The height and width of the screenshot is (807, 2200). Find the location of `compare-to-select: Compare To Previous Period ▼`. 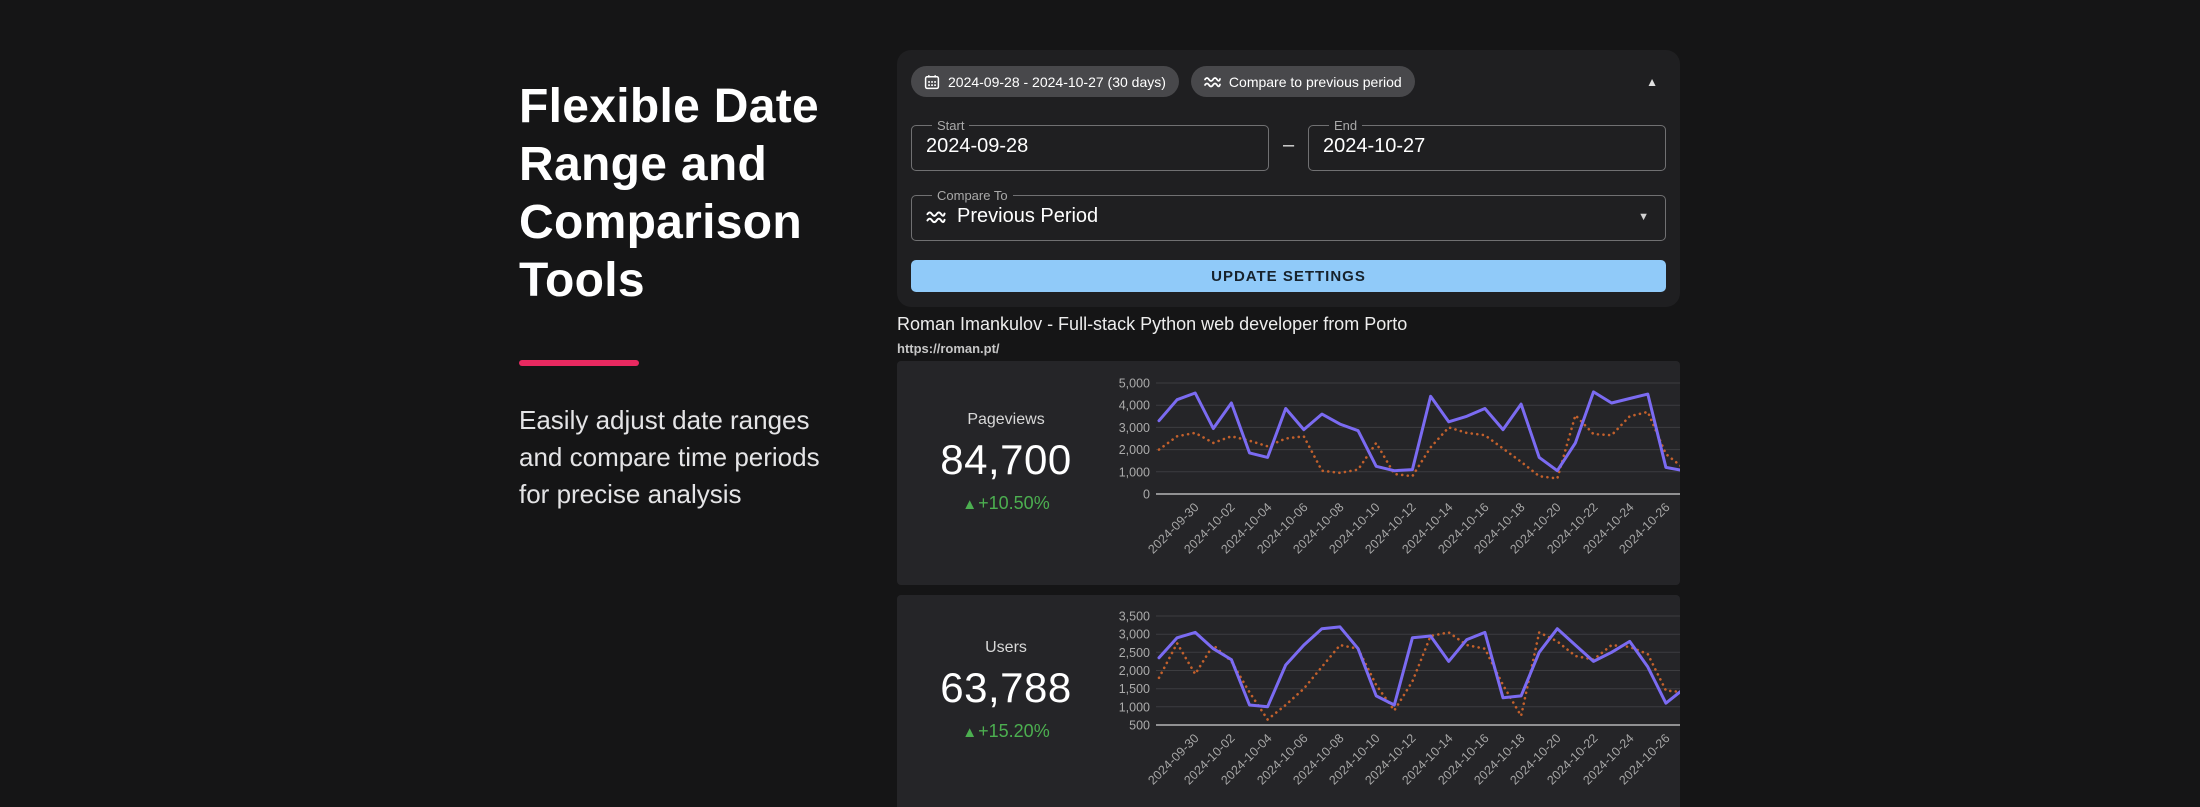

compare-to-select: Compare To Previous Period ▼ is located at coordinates (1288, 215).